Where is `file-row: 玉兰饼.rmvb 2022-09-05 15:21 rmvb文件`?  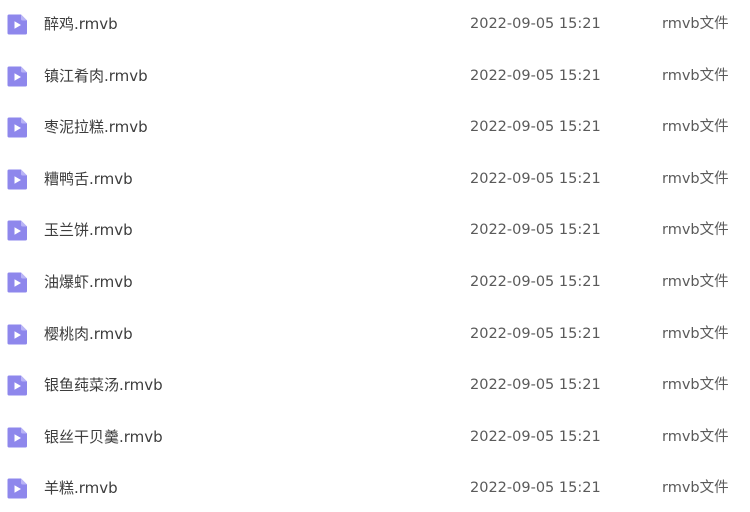
file-row: 玉兰饼.rmvb 2022-09-05 15:21 rmvb文件 is located at coordinates (375, 231).